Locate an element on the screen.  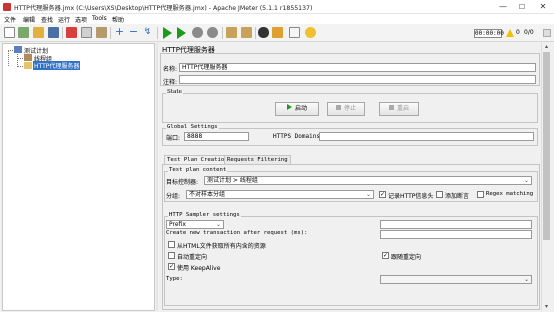
restart-button: 重启 is located at coordinates (399, 109).